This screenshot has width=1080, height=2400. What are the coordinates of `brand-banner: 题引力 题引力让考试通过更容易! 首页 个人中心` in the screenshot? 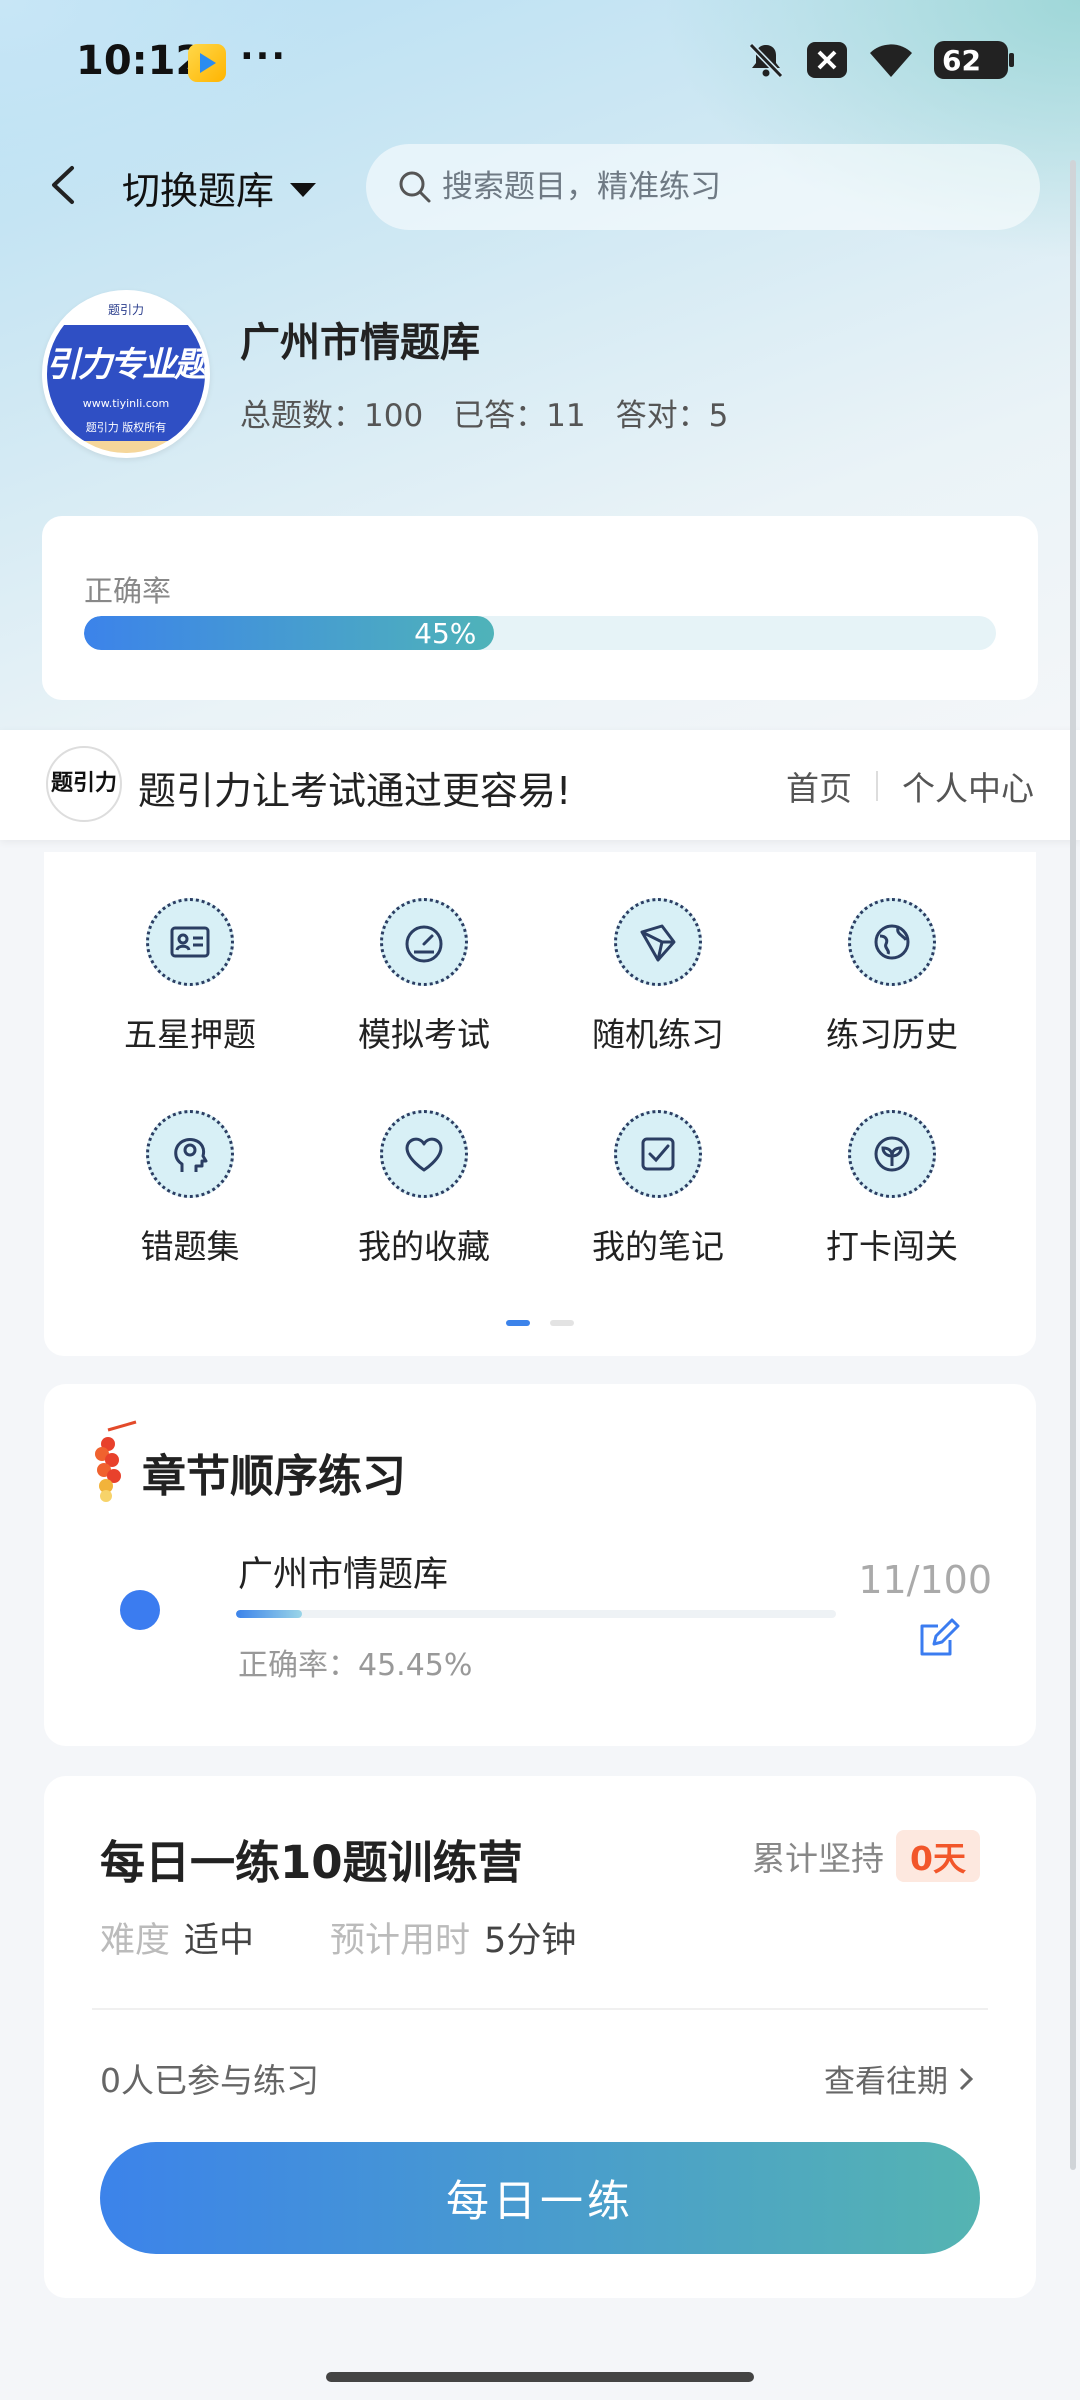 It's located at (540, 785).